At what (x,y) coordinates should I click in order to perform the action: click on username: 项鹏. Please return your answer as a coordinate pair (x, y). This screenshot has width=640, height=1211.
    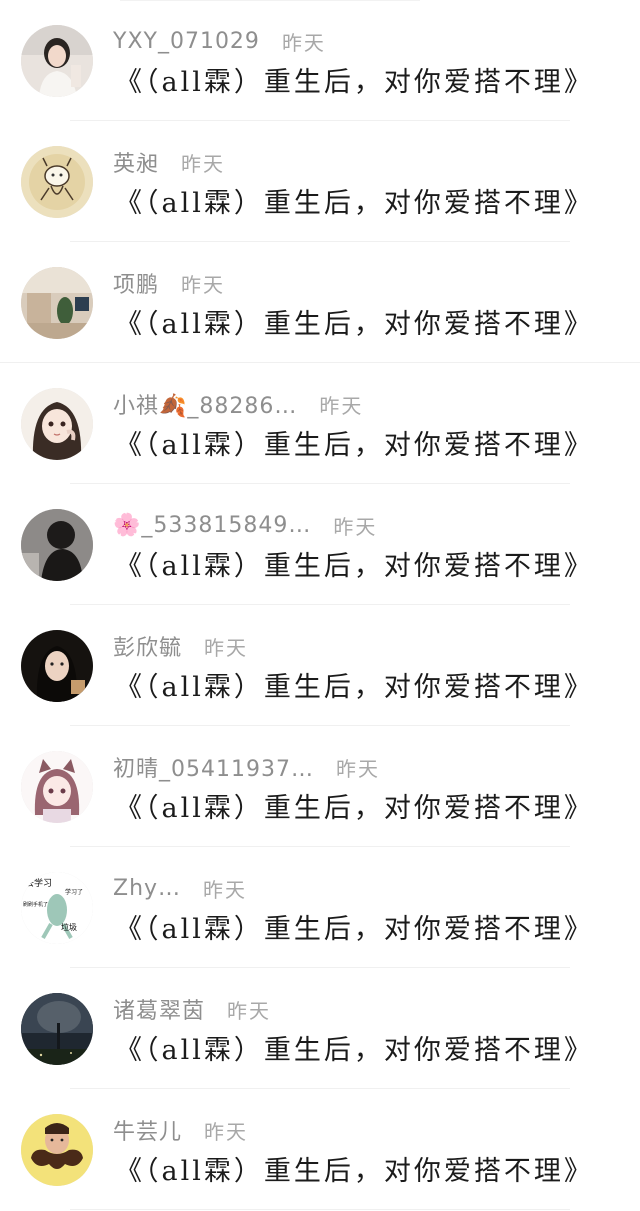
    Looking at the image, I should click on (136, 283).